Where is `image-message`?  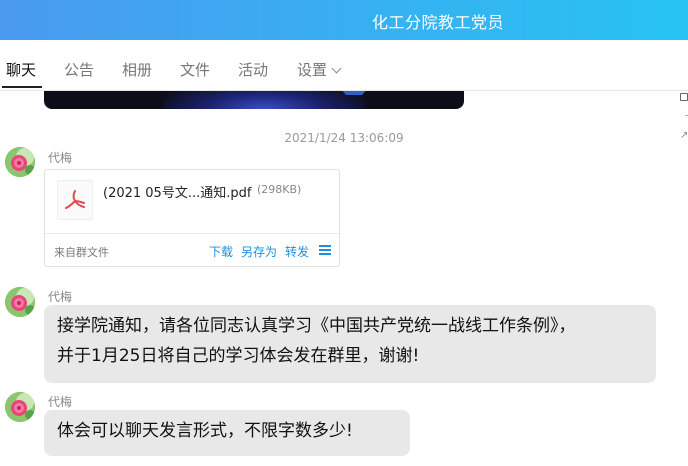
image-message is located at coordinates (254, 100).